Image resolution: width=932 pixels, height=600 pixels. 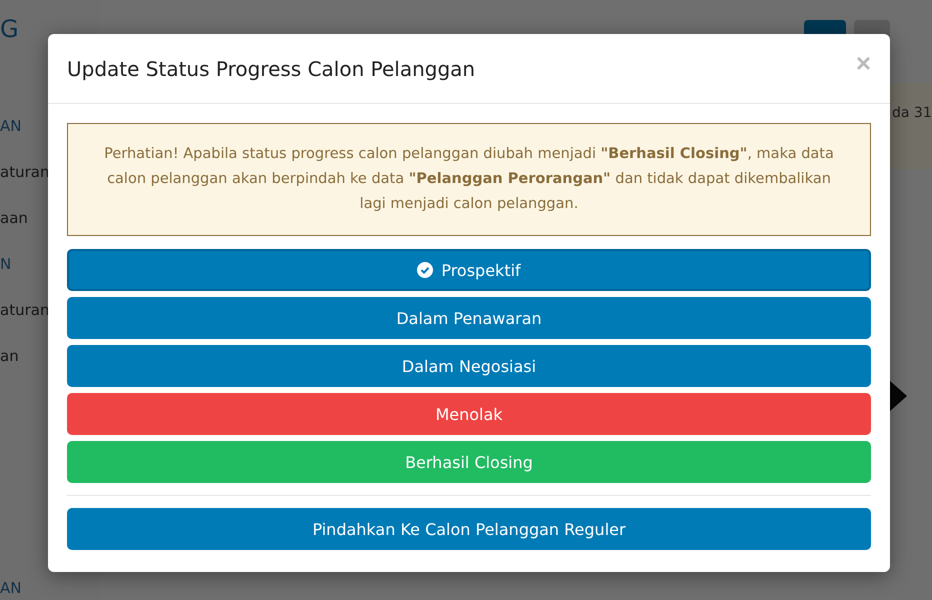 What do you see at coordinates (271, 68) in the screenshot?
I see `modal-title: Update Status Progress Calon Pelanggan` at bounding box center [271, 68].